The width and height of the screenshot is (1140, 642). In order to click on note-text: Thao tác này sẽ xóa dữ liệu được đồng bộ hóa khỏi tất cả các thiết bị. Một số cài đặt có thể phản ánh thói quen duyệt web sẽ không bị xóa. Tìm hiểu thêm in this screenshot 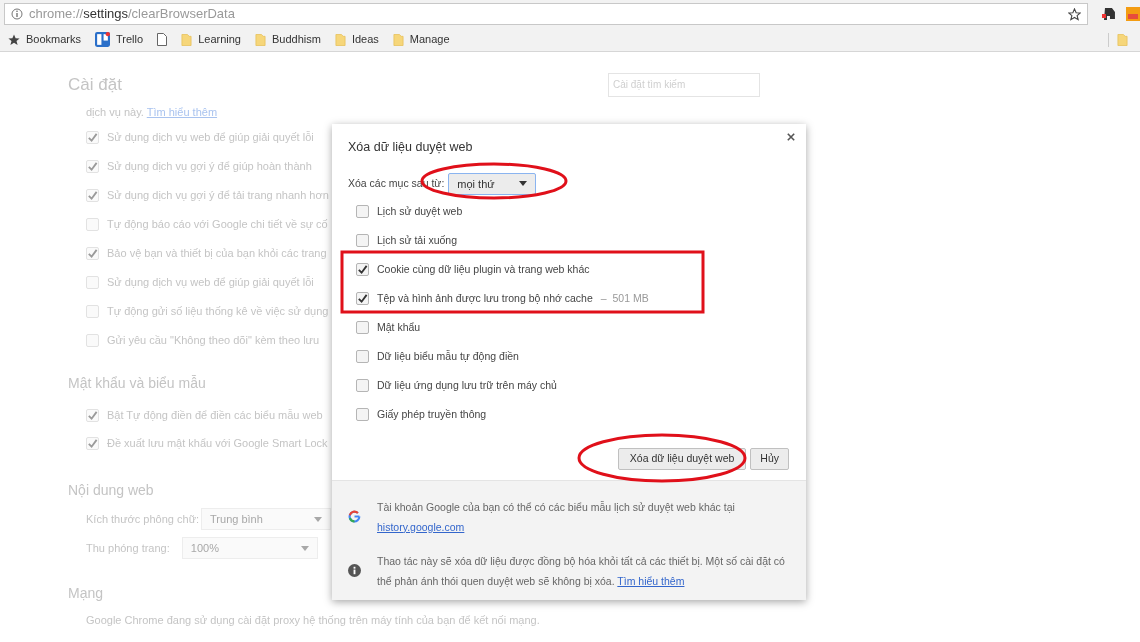, I will do `click(581, 571)`.